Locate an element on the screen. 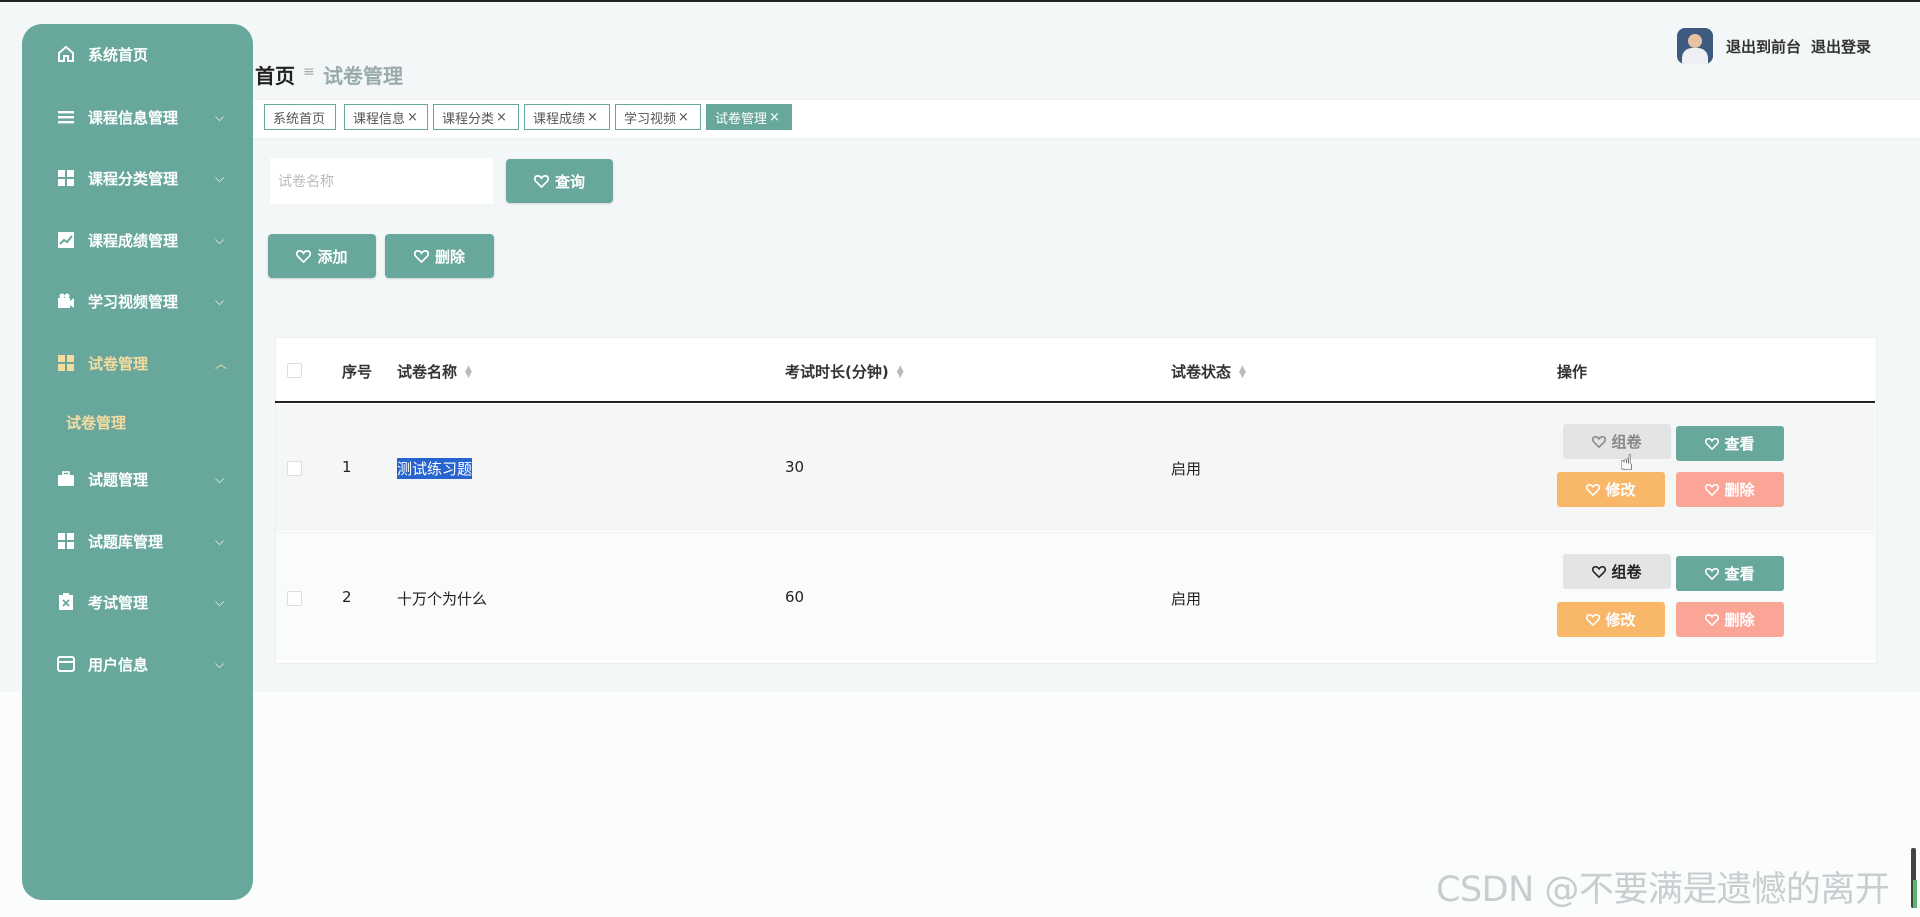  search-input is located at coordinates (381, 181).